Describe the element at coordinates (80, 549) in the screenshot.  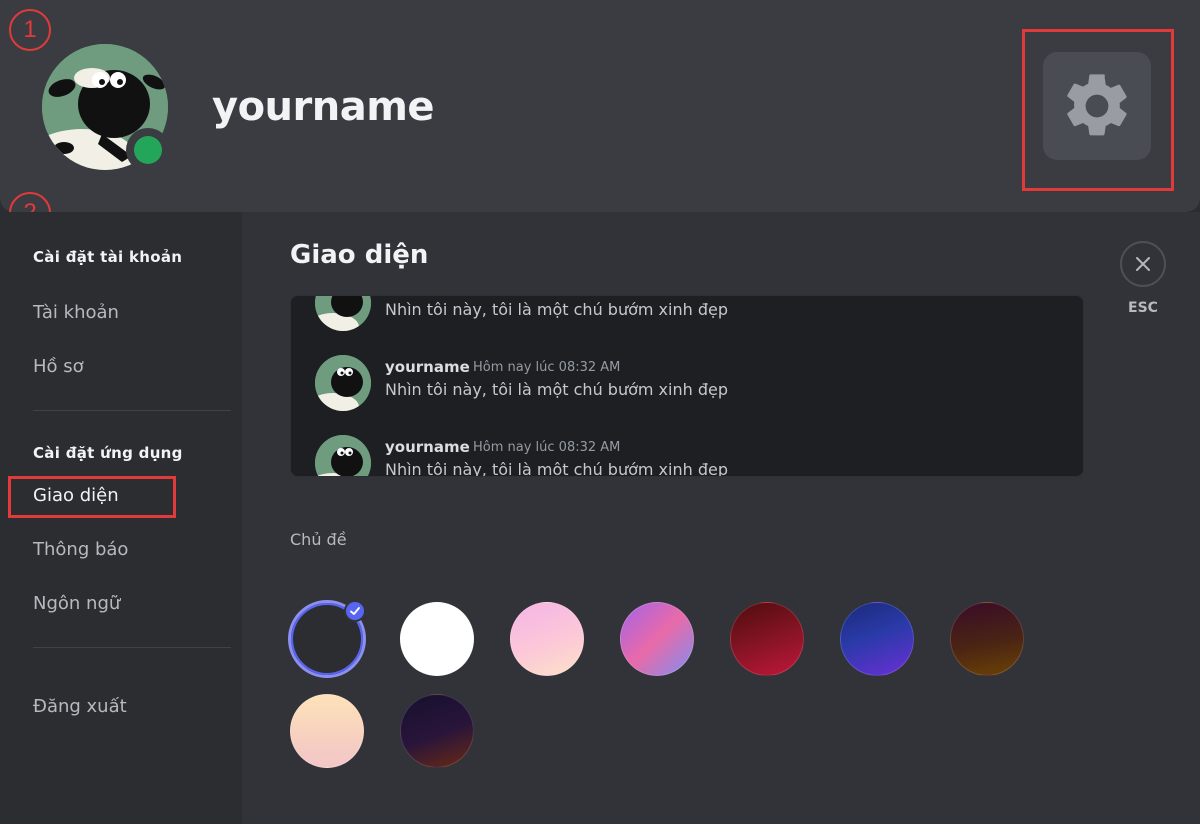
I see `sidebar-item-notifications: Thông báo` at that location.